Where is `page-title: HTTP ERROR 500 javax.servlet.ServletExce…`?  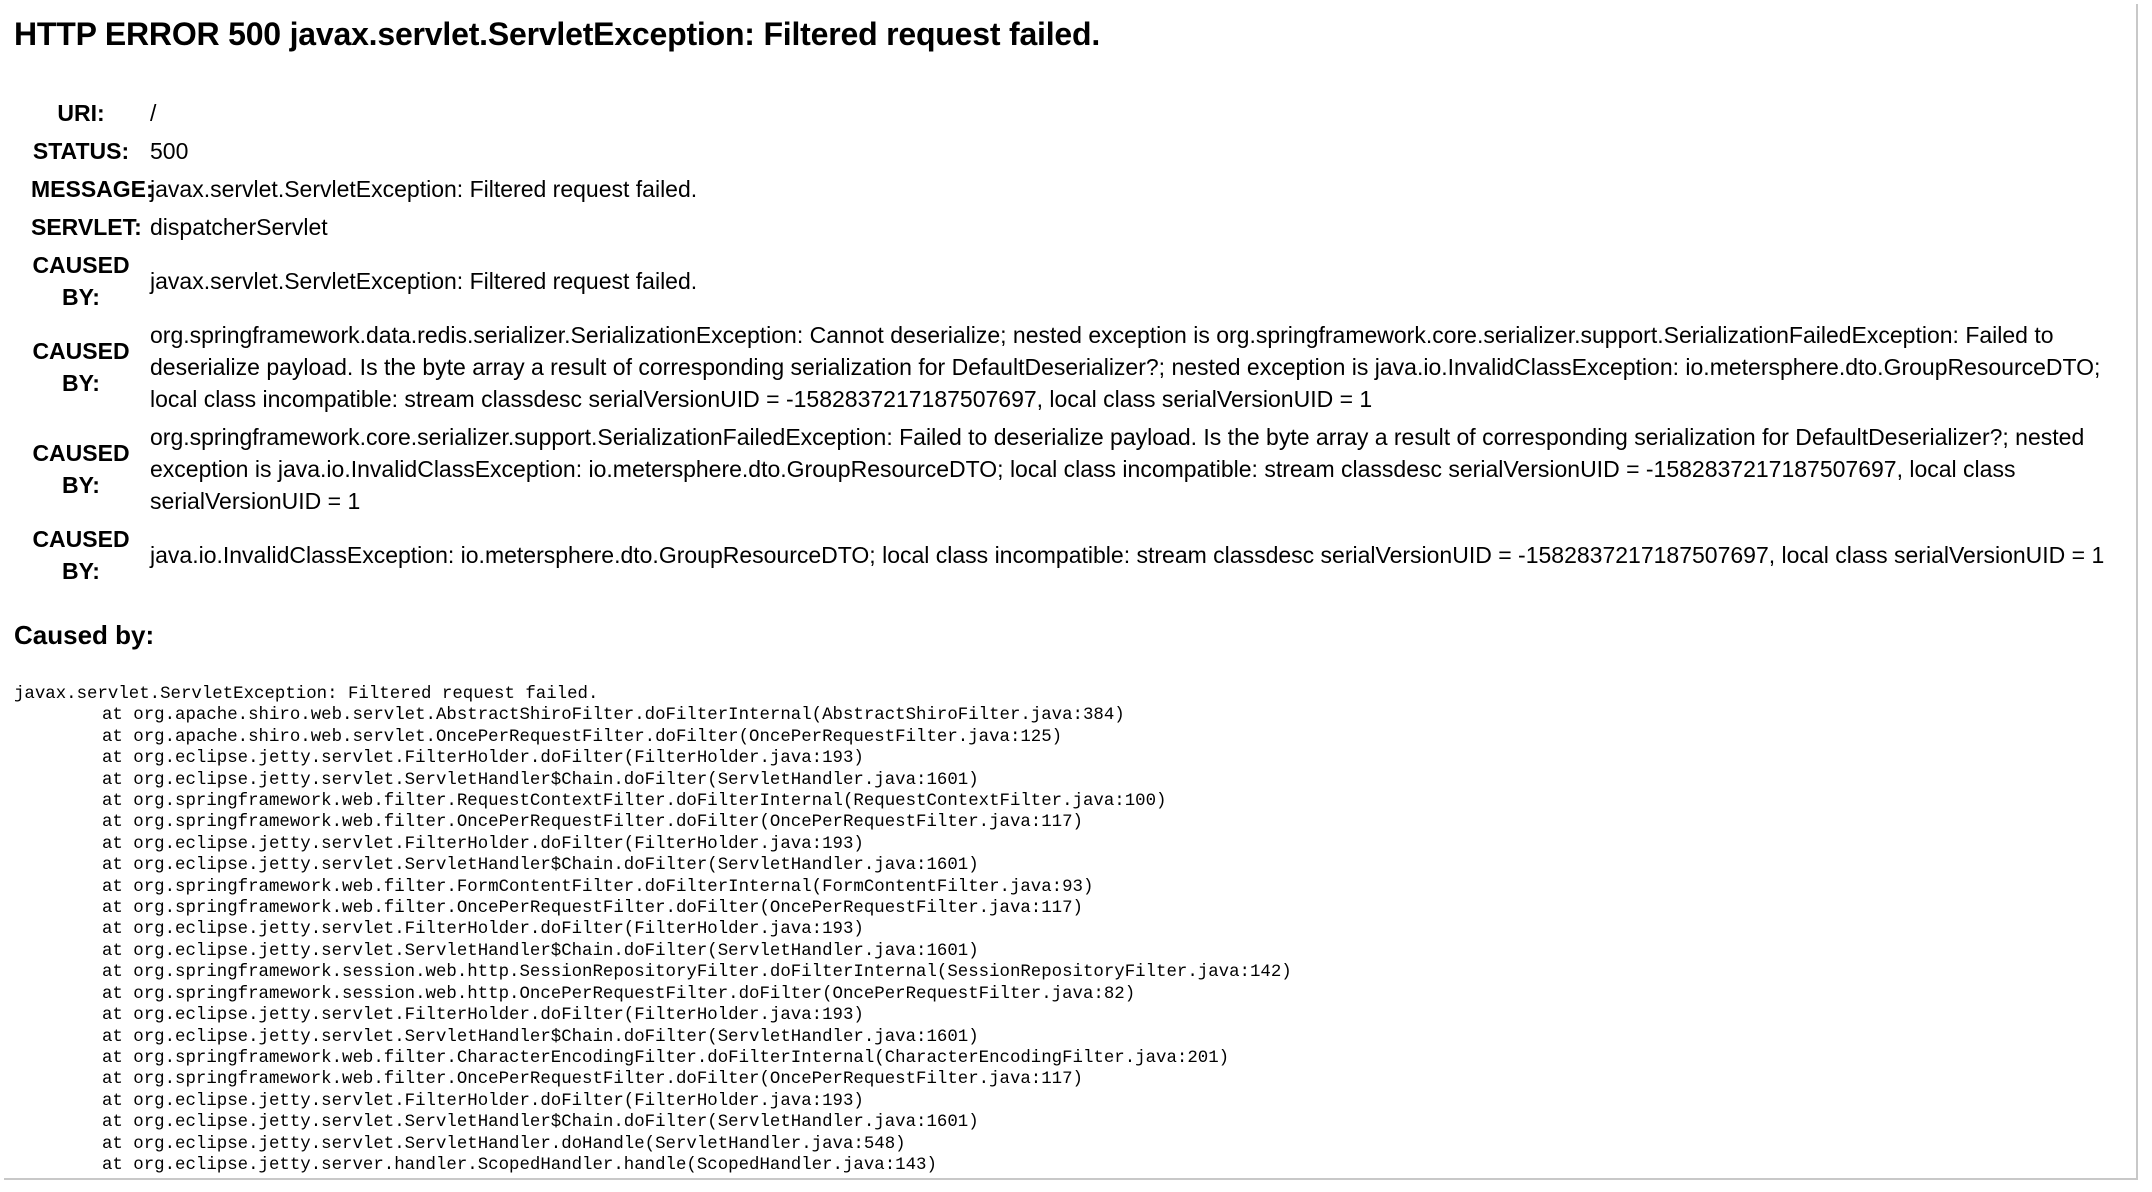
page-title: HTTP ERROR 500 javax.servlet.ServletExce… is located at coordinates (557, 34).